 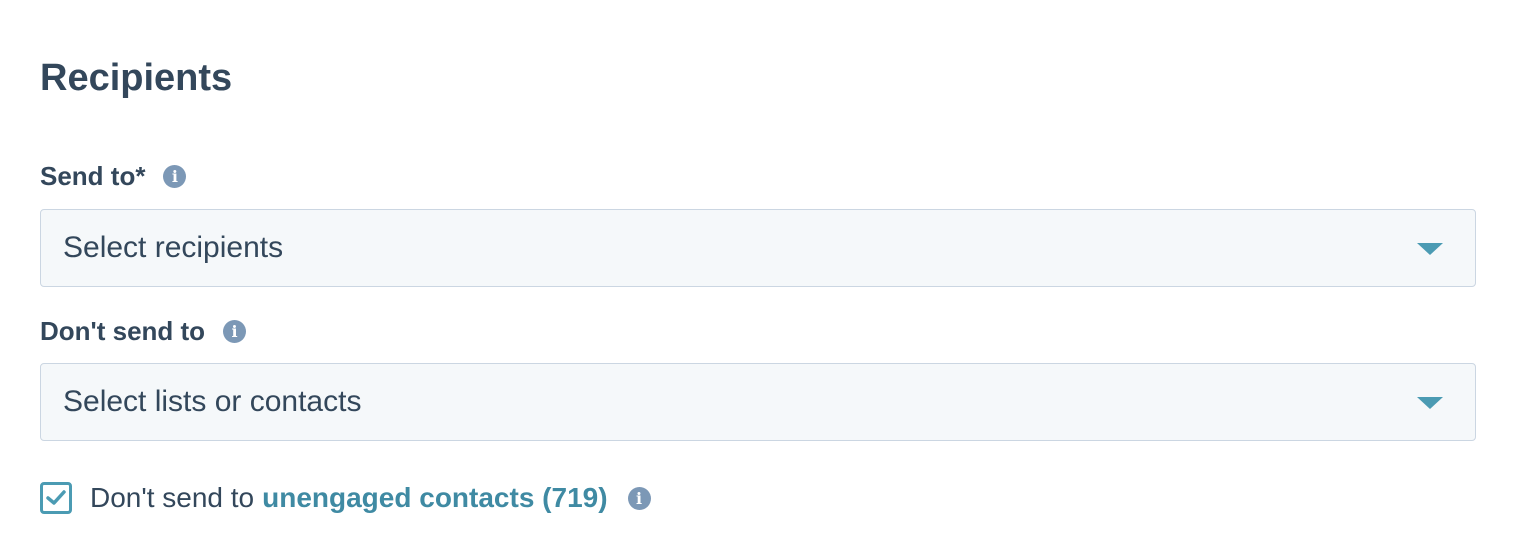 What do you see at coordinates (136, 78) in the screenshot?
I see `section-title: Recipients` at bounding box center [136, 78].